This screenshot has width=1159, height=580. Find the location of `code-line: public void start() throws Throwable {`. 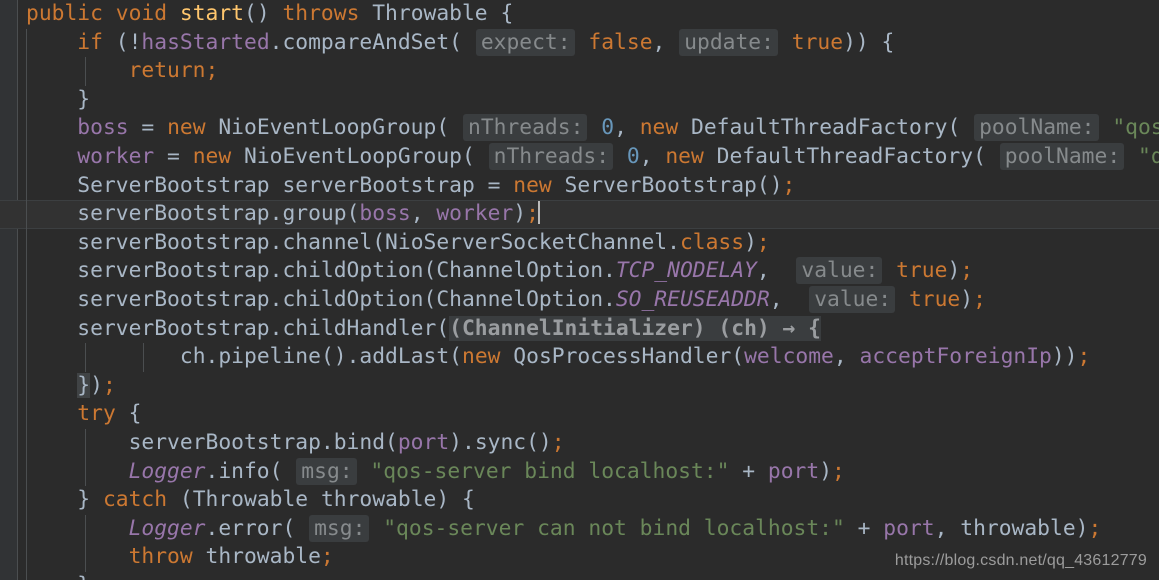

code-line: public void start() throws Throwable { is located at coordinates (579, 14).